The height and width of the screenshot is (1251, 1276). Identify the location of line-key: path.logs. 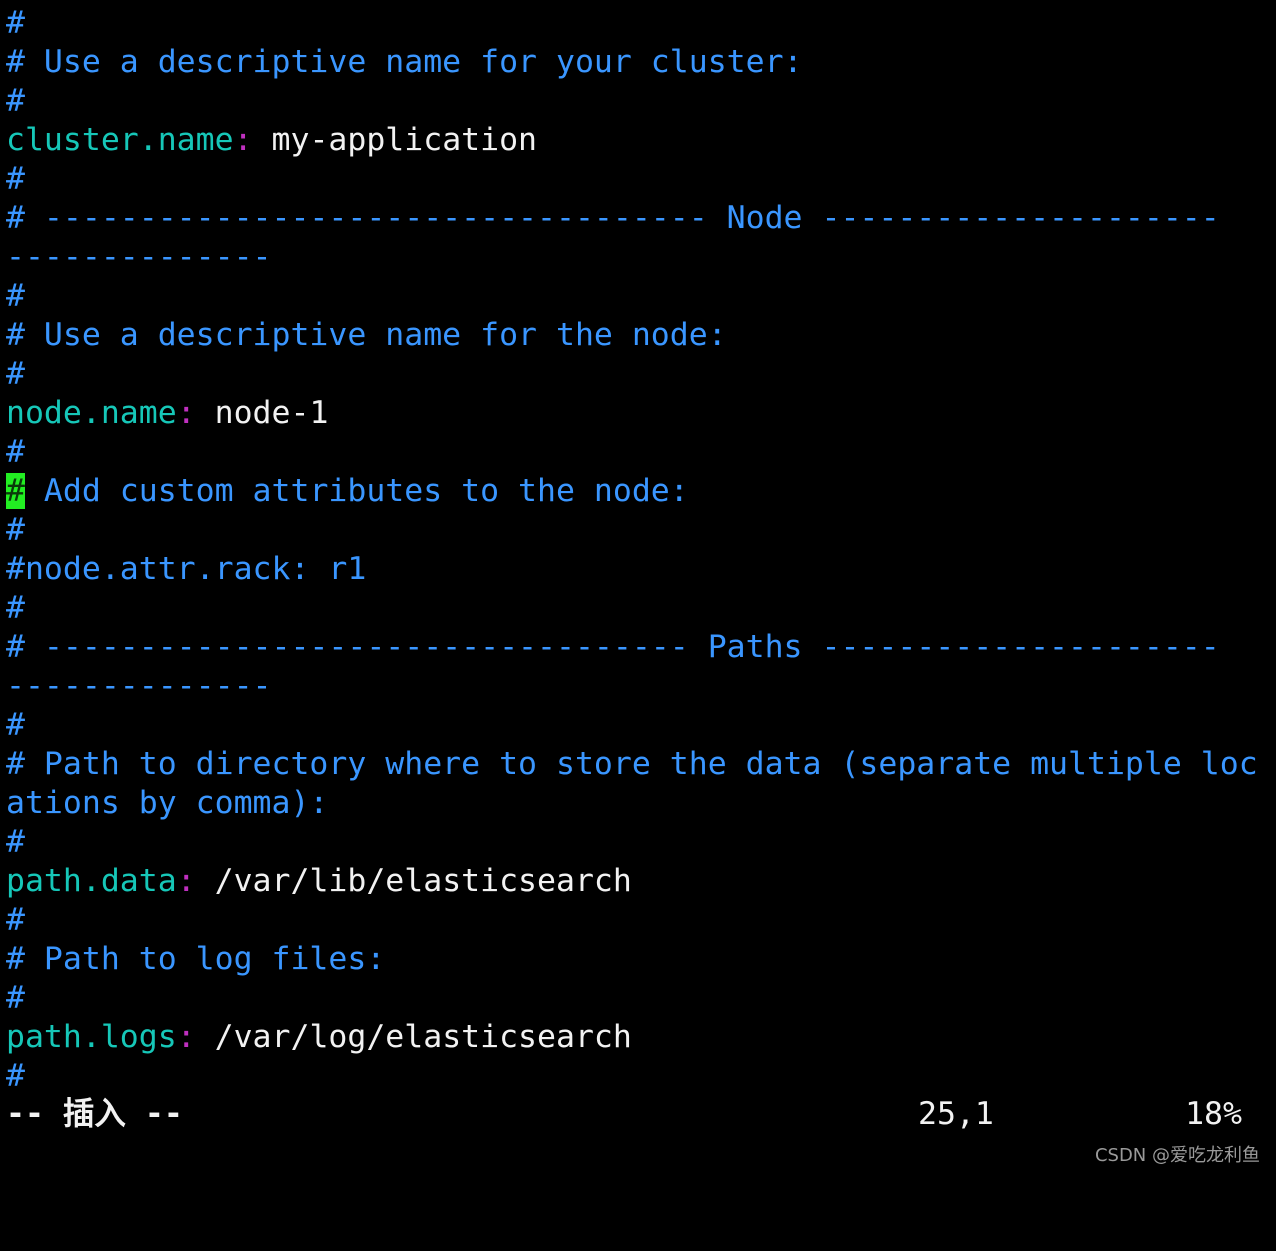
(91, 1037).